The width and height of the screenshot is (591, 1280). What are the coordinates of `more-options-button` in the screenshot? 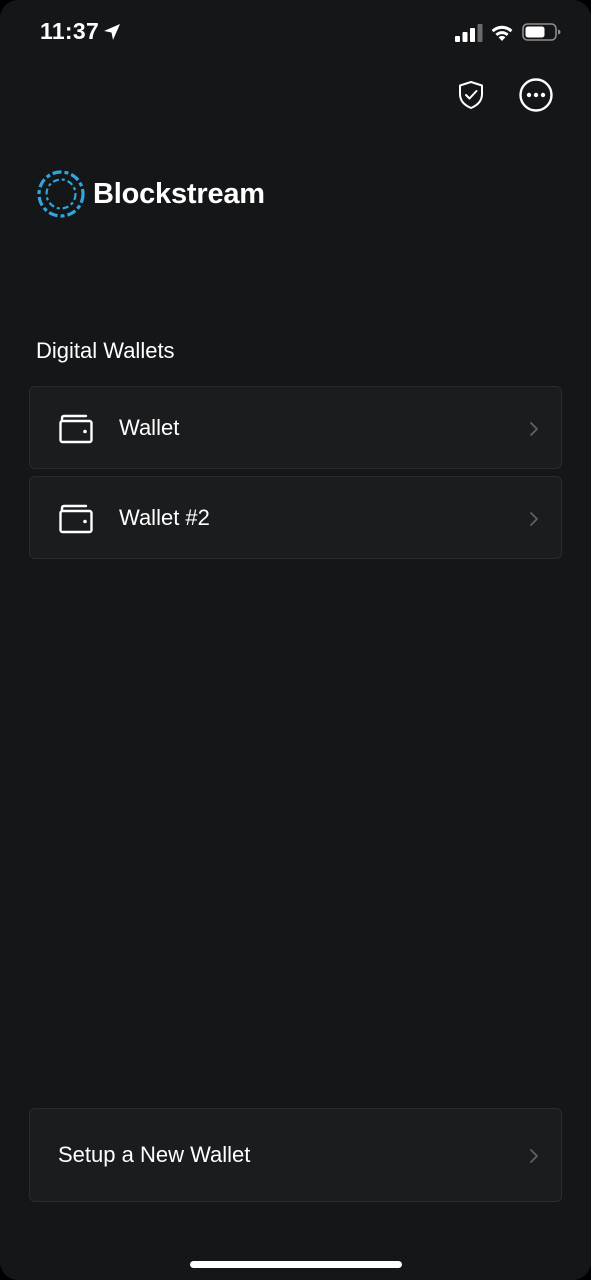 It's located at (536, 95).